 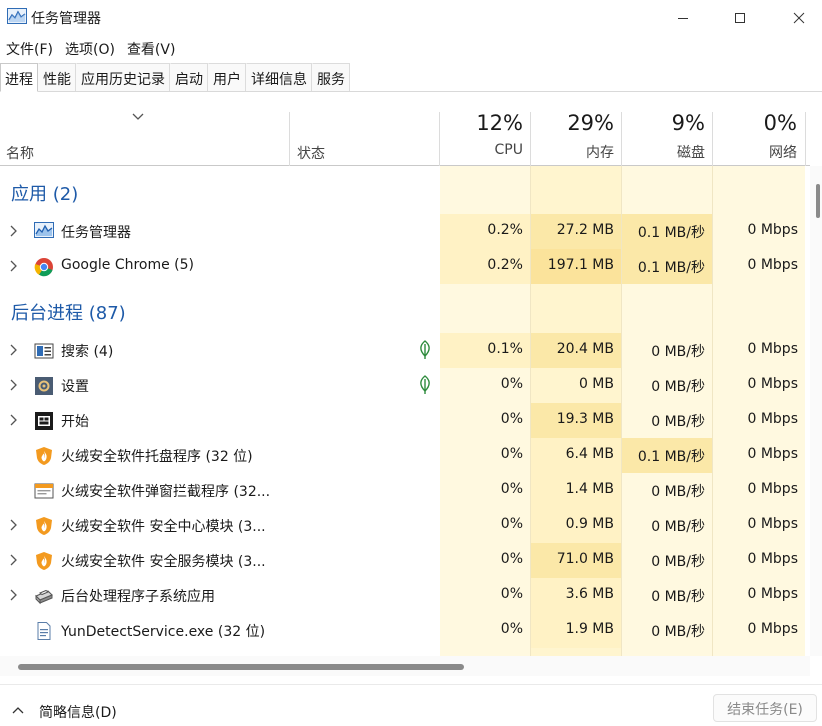 I want to click on memory-cell: 0 MB, so click(x=576, y=385).